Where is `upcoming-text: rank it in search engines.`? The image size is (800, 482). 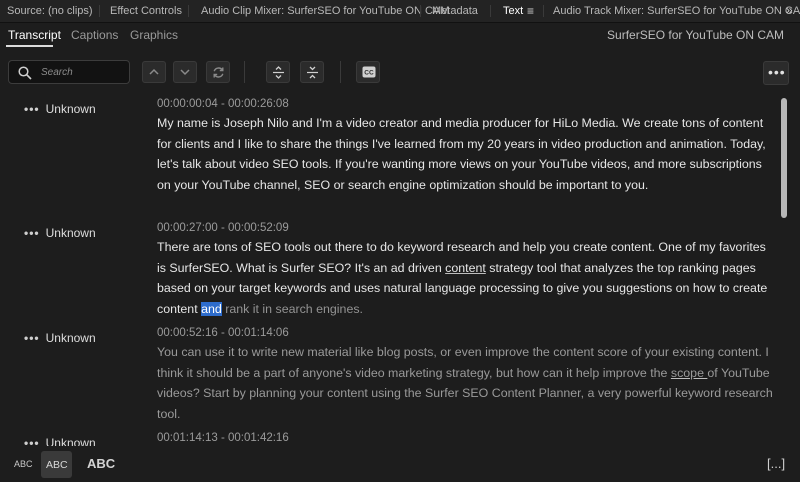
upcoming-text: rank it in search engines. is located at coordinates (292, 309).